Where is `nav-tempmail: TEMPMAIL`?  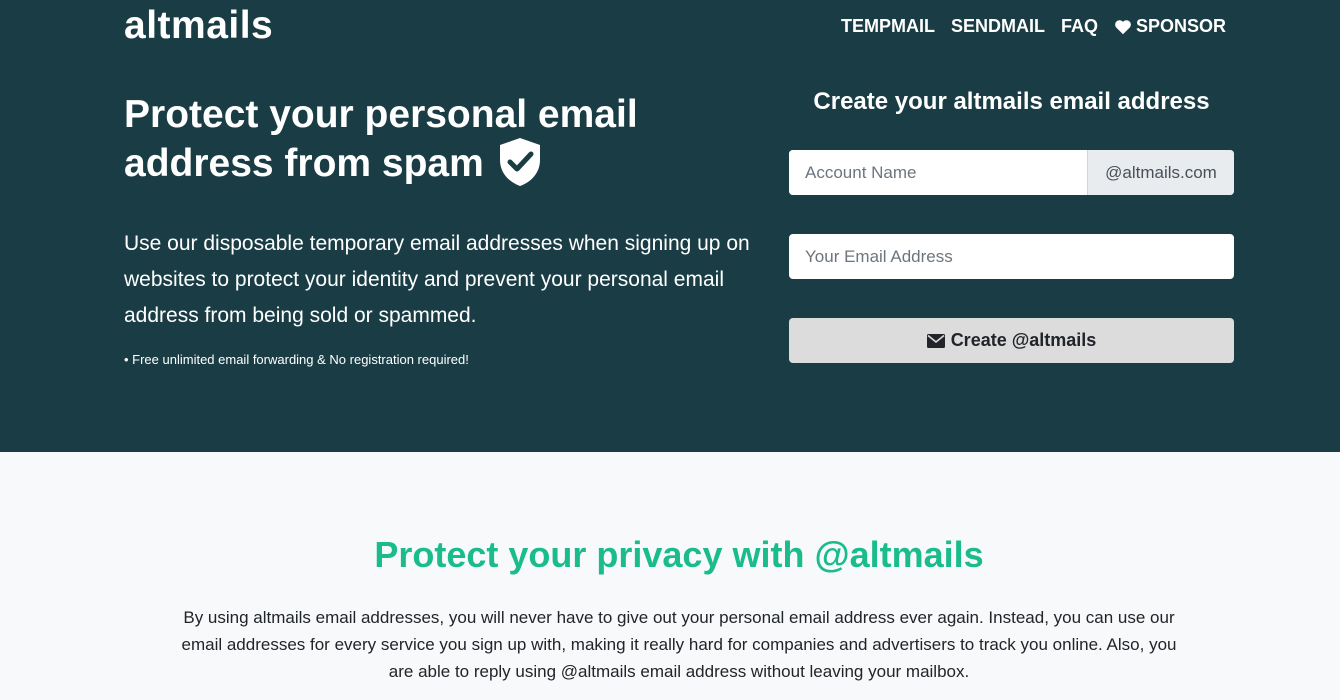
nav-tempmail: TEMPMAIL is located at coordinates (888, 26).